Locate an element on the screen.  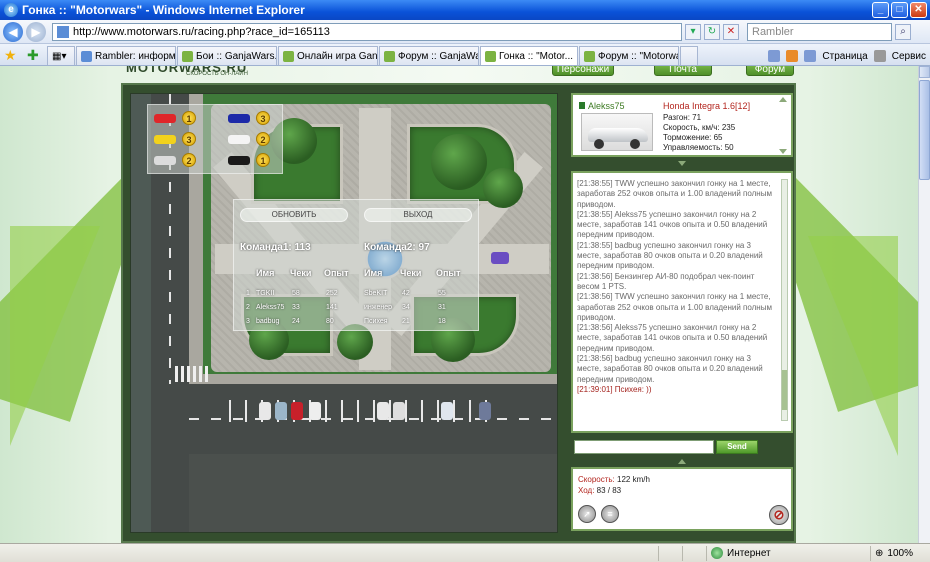
chat-scroll-thumb is located at coordinates (784, 390).